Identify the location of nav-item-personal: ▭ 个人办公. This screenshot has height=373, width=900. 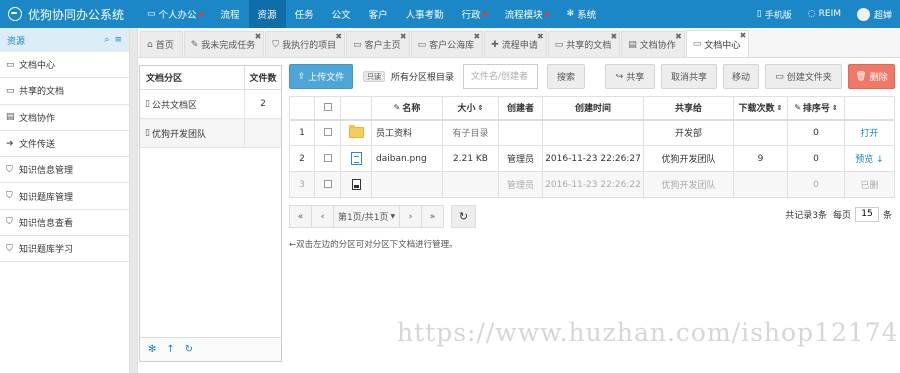
(175, 14).